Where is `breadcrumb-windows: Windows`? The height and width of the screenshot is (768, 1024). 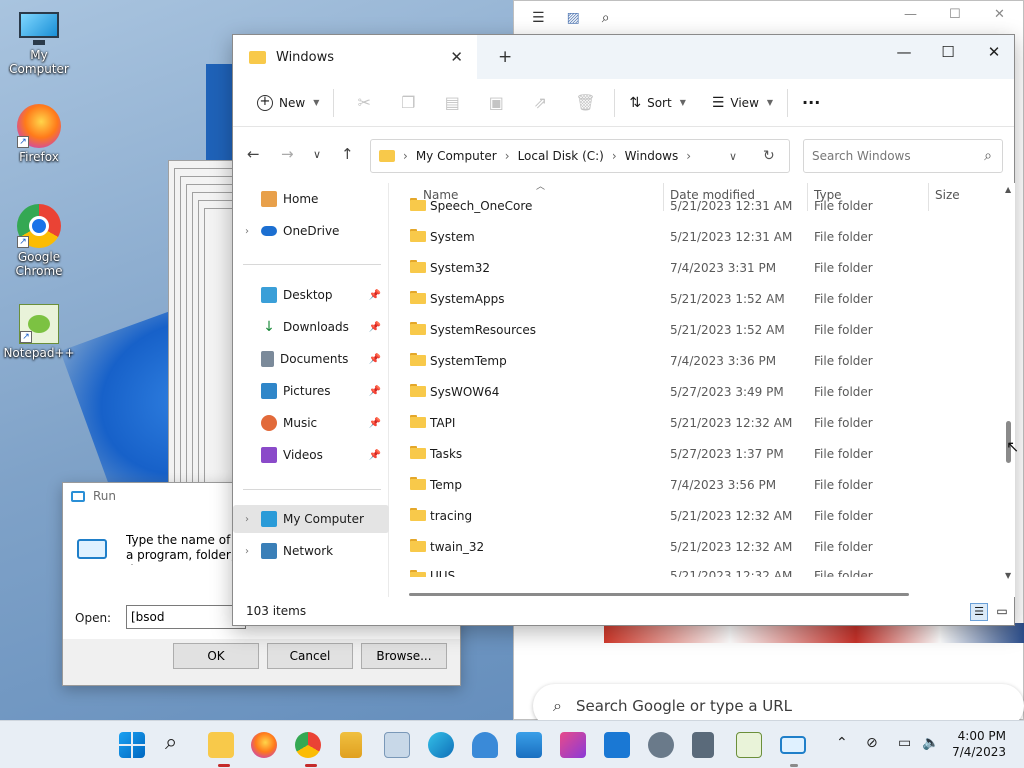 breadcrumb-windows: Windows is located at coordinates (652, 156).